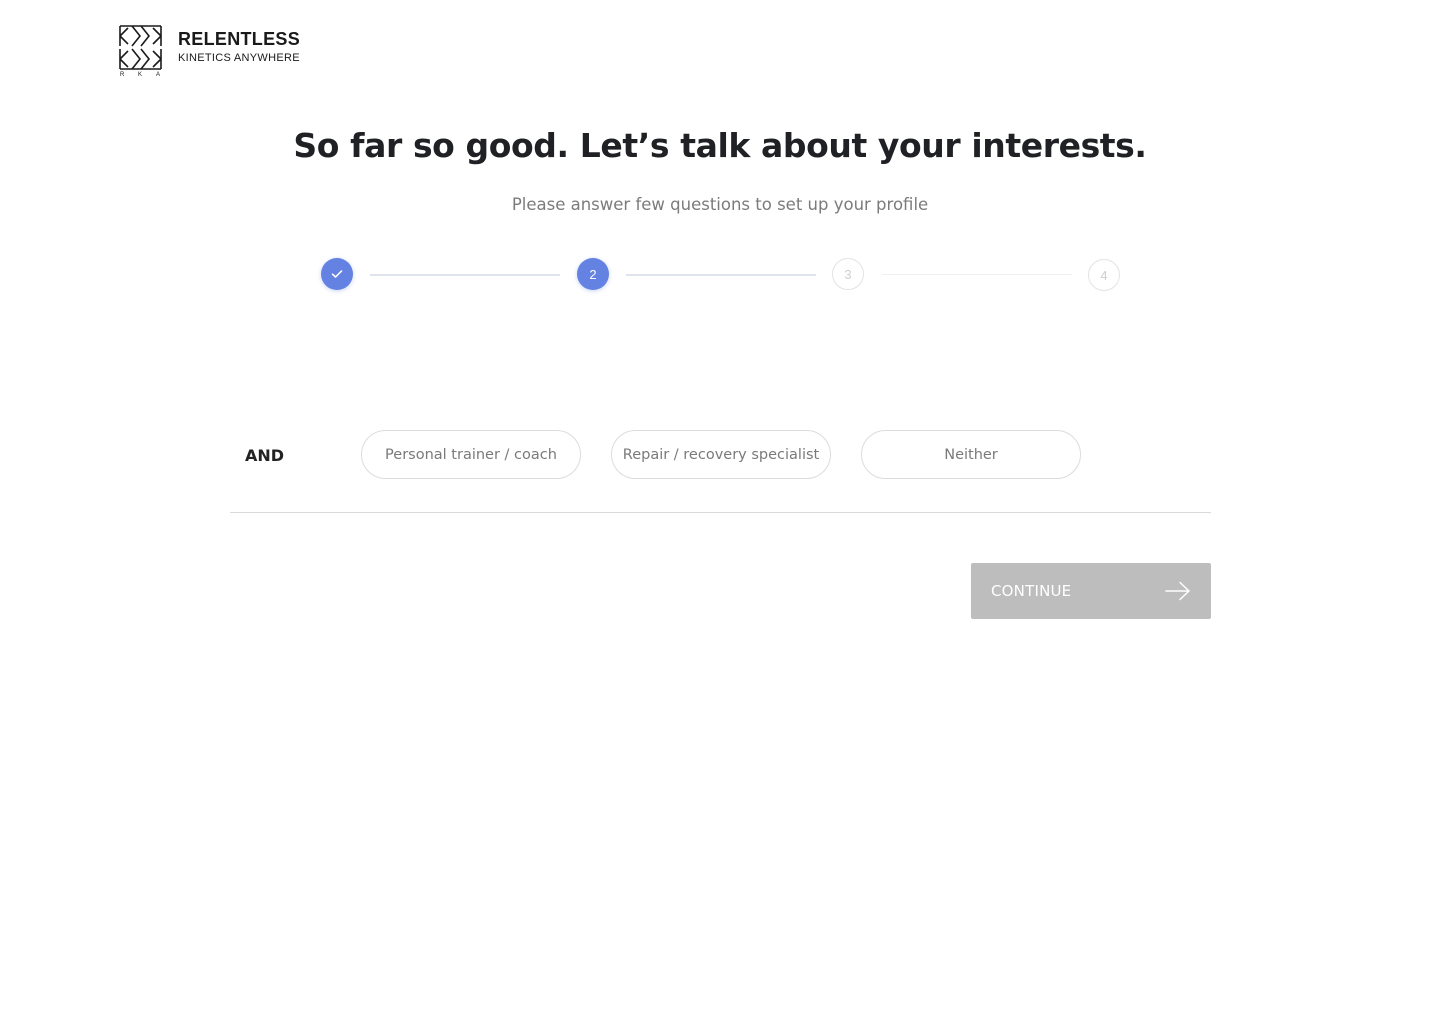  Describe the element at coordinates (140, 51) in the screenshot. I see `brand-mark-icon: R K A` at that location.